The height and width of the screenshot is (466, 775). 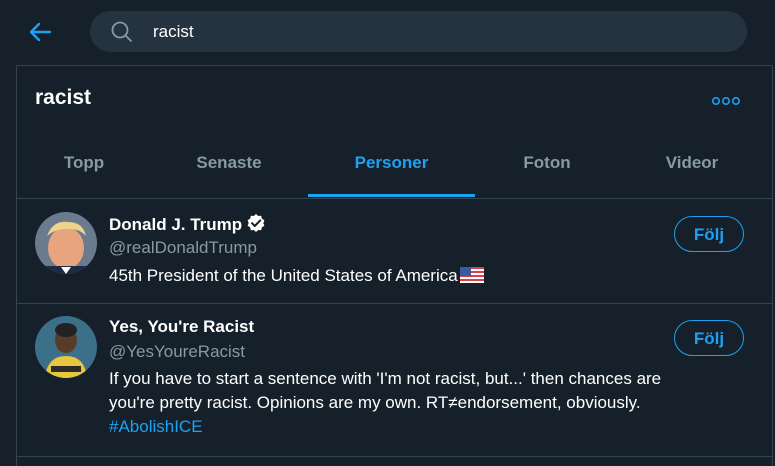 I want to click on more-options-button, so click(x=726, y=100).